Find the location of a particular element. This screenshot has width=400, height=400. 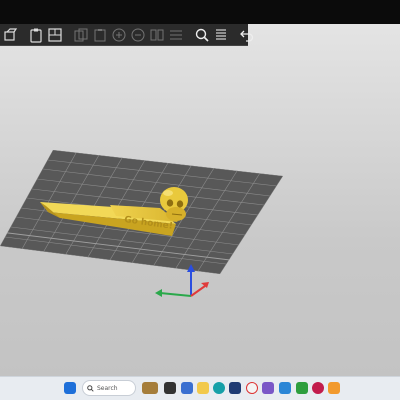

app-icon is located at coordinates (268, 388).